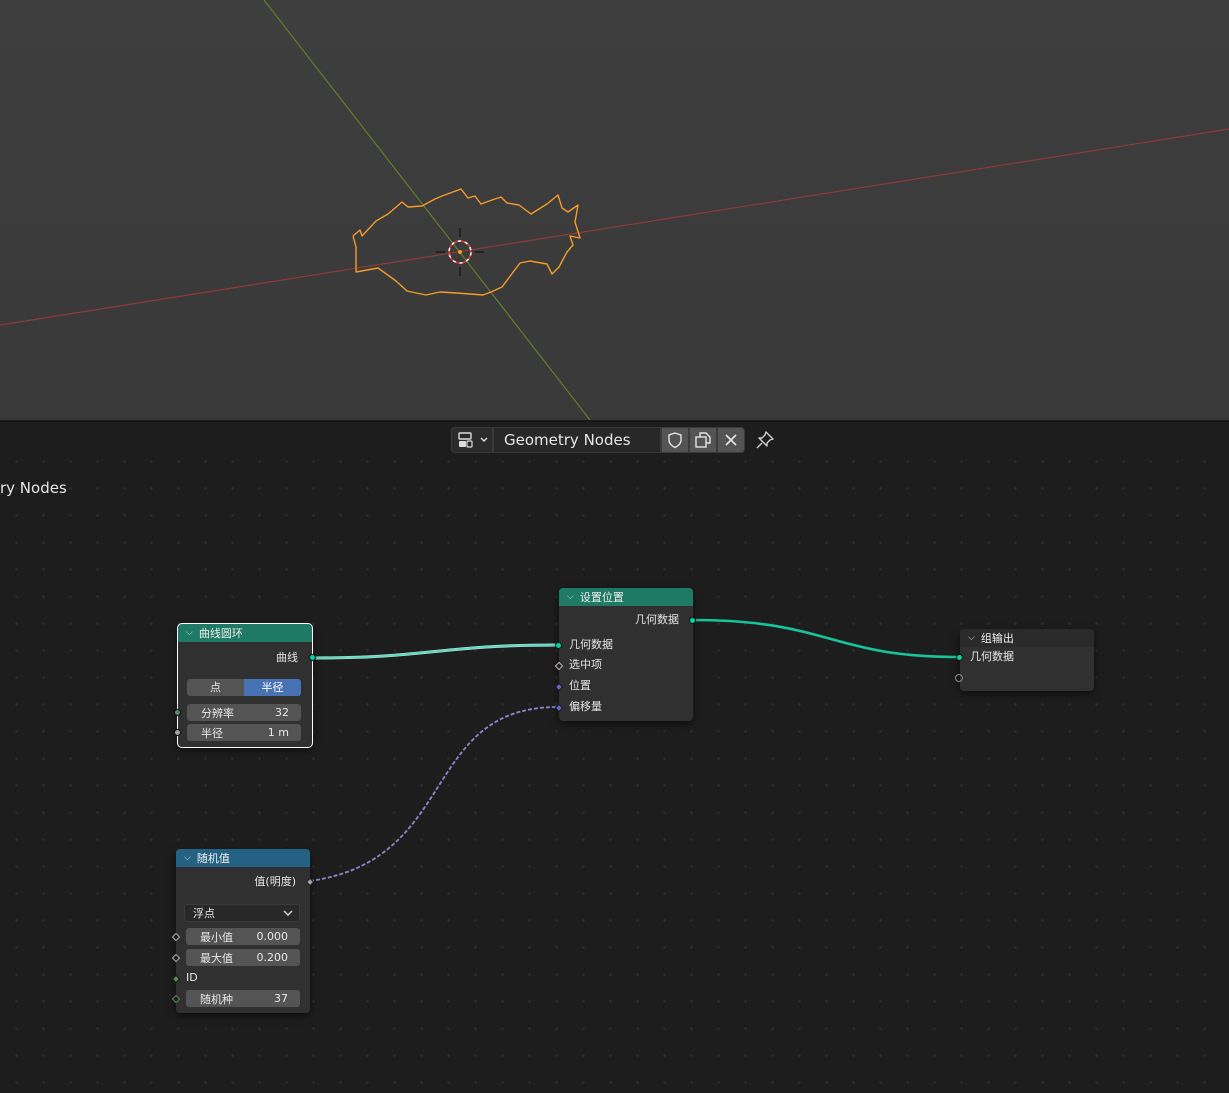  What do you see at coordinates (243, 858) in the screenshot?
I see `node-header: ⌵ 随机值` at bounding box center [243, 858].